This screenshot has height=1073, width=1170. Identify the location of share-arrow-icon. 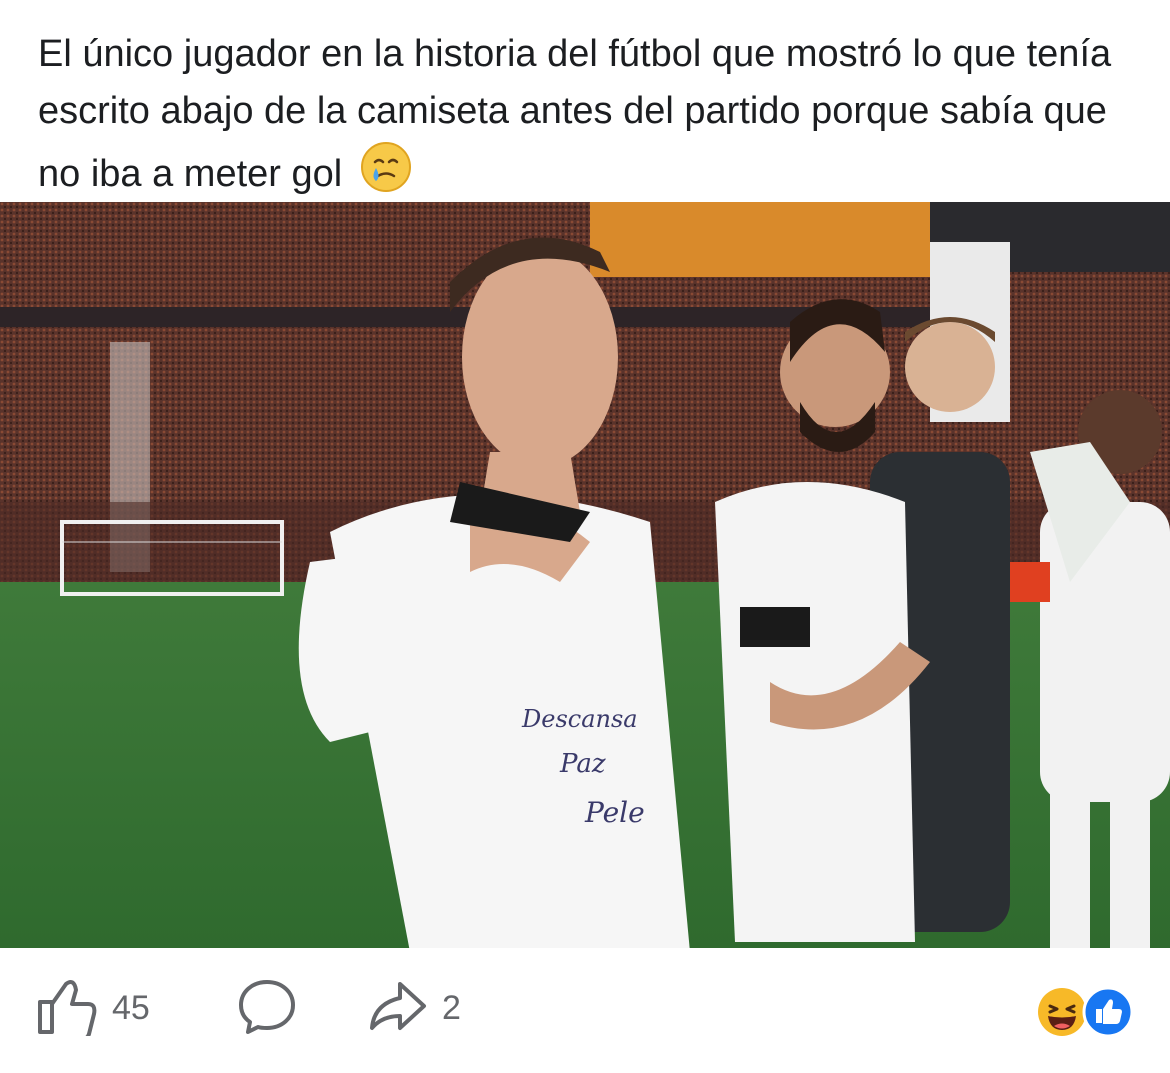
(397, 1008).